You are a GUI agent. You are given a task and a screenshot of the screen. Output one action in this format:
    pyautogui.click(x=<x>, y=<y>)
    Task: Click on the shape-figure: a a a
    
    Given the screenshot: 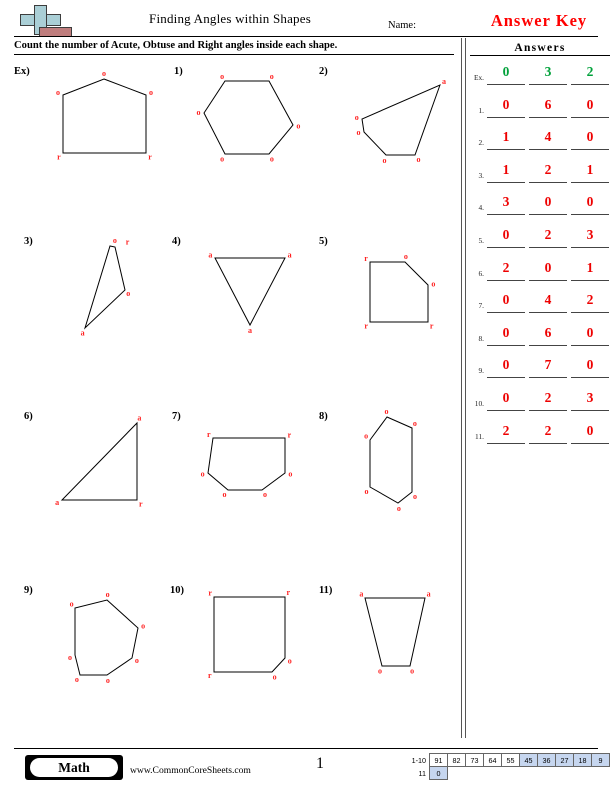 What is the action you would take?
    pyautogui.click(x=249, y=293)
    